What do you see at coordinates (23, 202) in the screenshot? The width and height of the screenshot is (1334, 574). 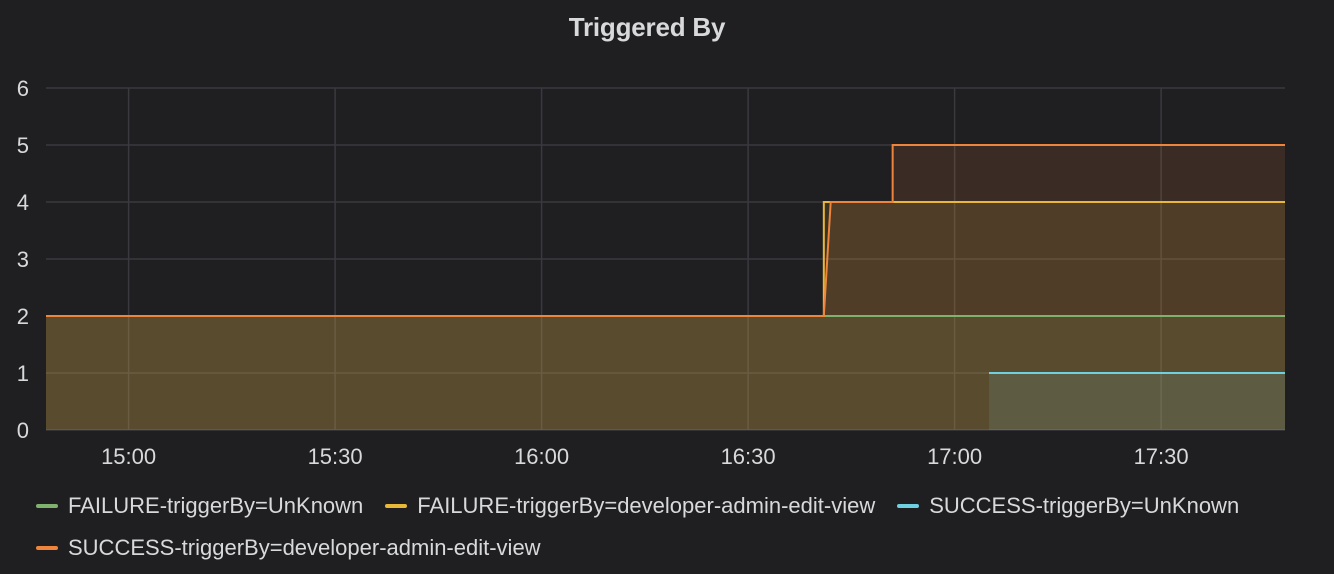 I see `y-tick-label: 4` at bounding box center [23, 202].